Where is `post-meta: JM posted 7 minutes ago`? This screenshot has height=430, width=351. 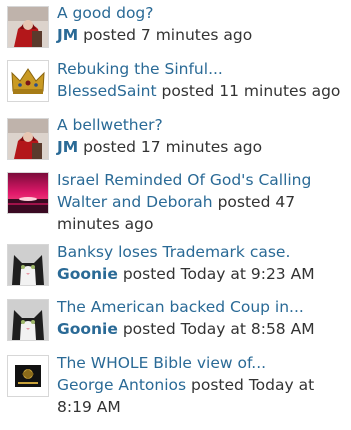 post-meta: JM posted 7 minutes ago is located at coordinates (203, 35).